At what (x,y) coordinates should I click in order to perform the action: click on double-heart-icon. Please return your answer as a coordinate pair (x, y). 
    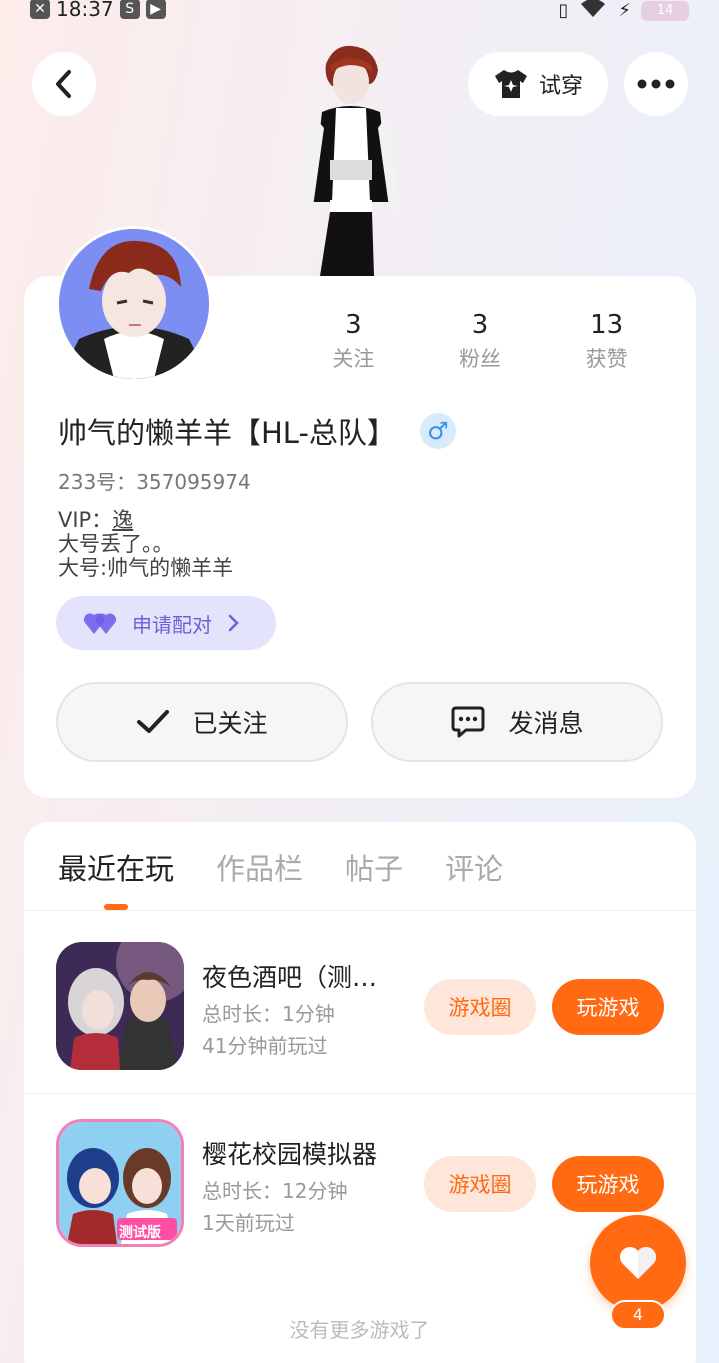
    Looking at the image, I should click on (100, 623).